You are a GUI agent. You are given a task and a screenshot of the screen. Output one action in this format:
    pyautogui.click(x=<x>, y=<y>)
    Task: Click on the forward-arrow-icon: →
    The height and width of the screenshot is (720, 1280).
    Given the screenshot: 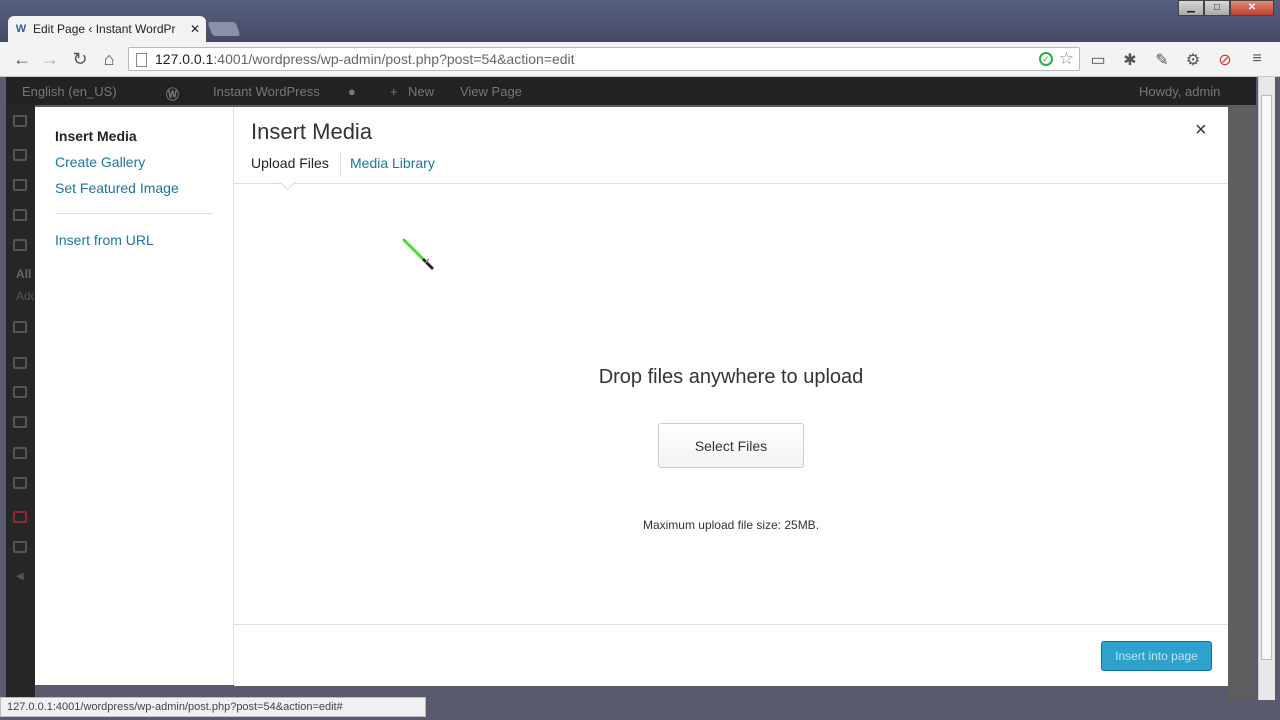 What is the action you would take?
    pyautogui.click(x=50, y=59)
    